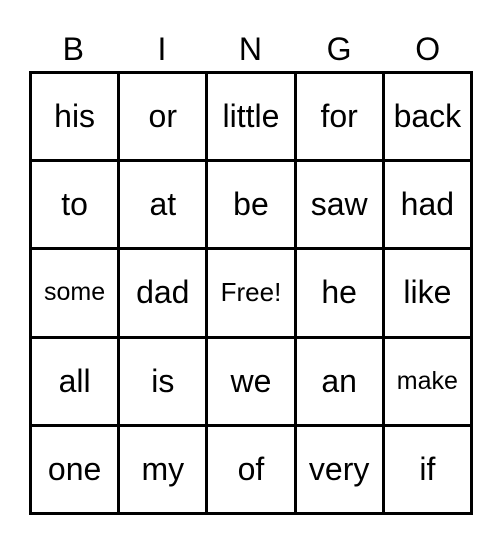  I want to click on bingo-cell: my, so click(163, 469).